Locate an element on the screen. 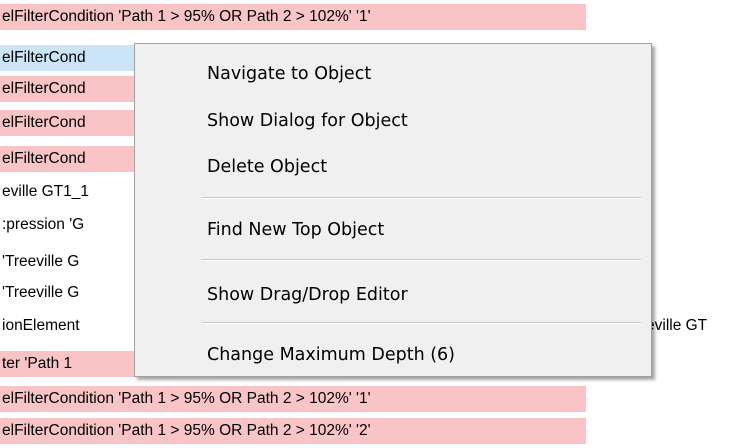  tree-row: ter 'Path 1 is located at coordinates (71, 364).